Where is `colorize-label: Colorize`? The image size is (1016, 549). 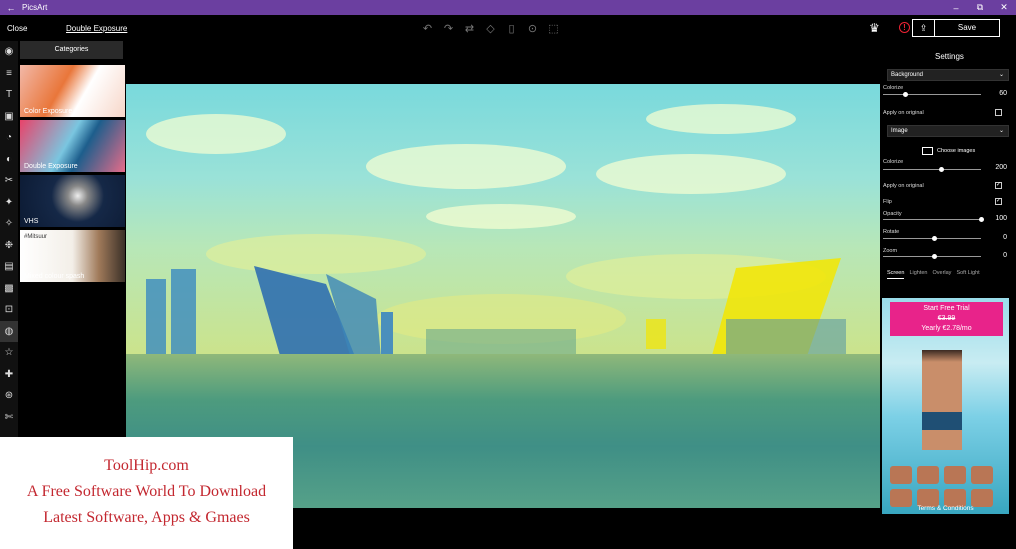
colorize-label: Colorize is located at coordinates (893, 88).